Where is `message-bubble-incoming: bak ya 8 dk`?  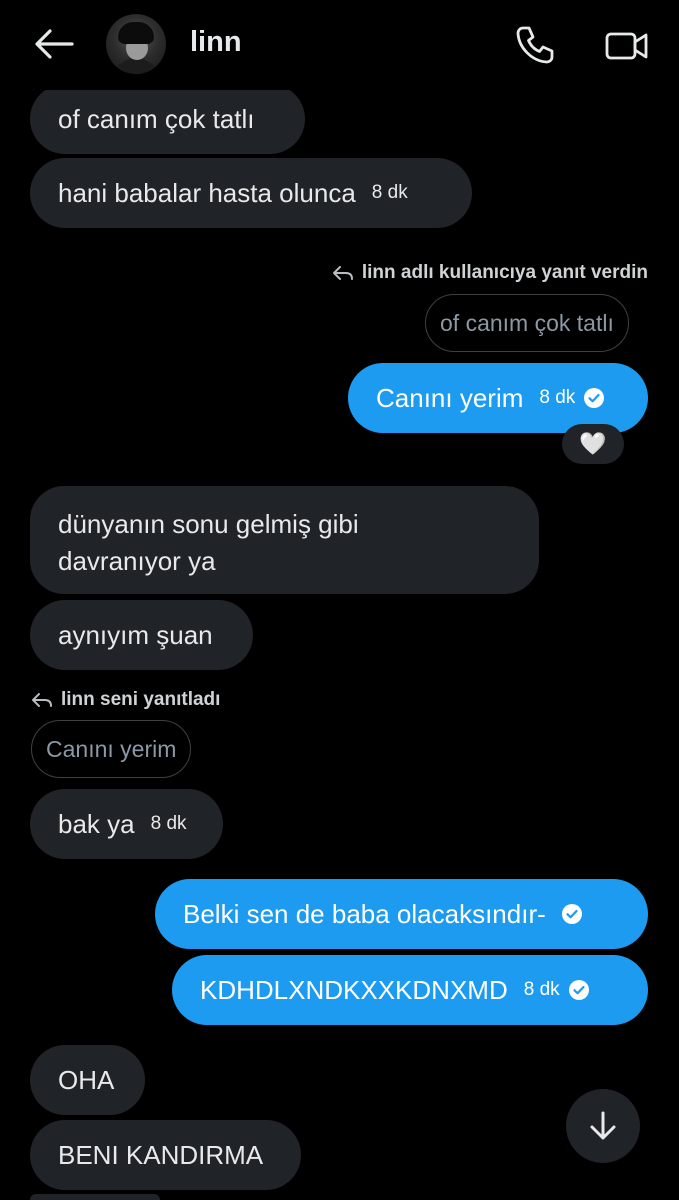 message-bubble-incoming: bak ya 8 dk is located at coordinates (126, 824).